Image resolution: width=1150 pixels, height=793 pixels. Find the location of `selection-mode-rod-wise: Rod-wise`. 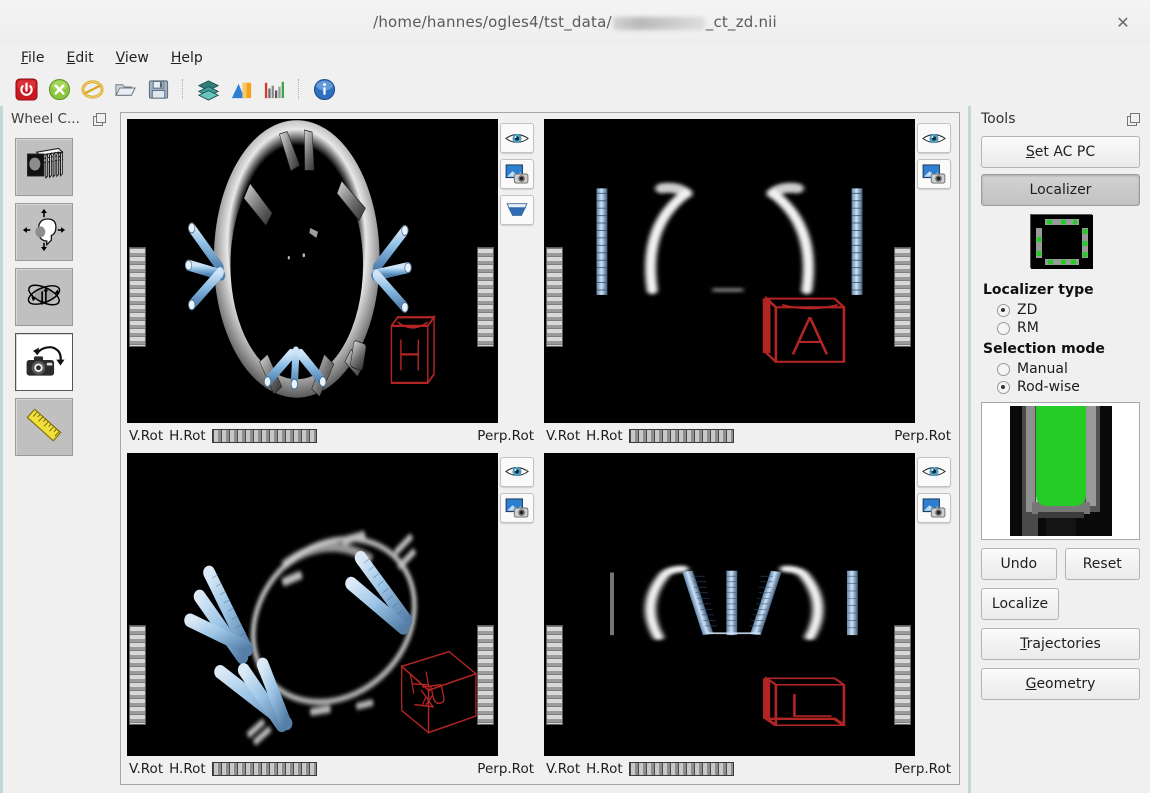

selection-mode-rod-wise: Rod-wise is located at coordinates (1060, 387).